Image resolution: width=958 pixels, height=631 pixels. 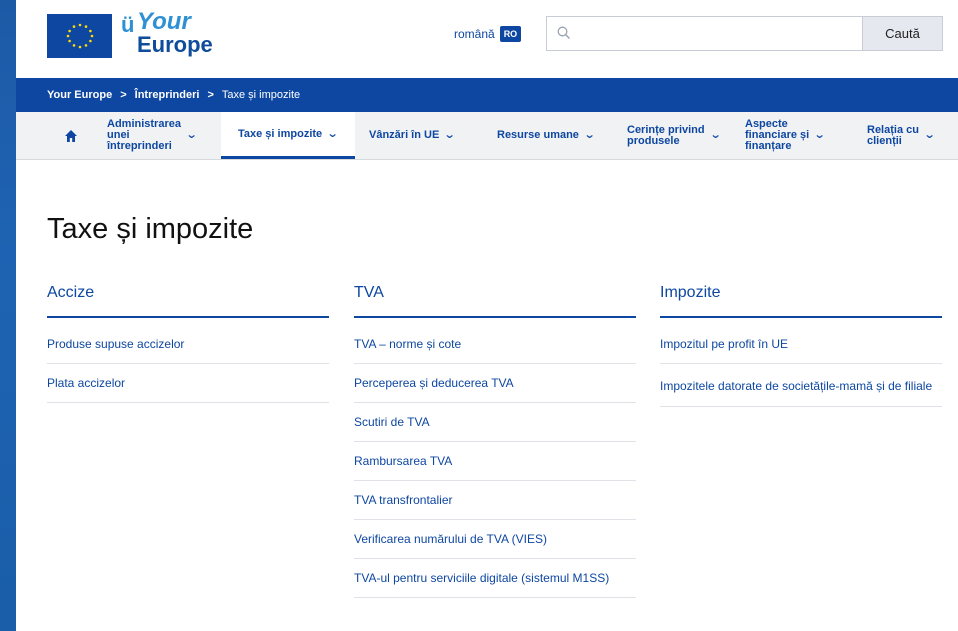 What do you see at coordinates (144, 135) in the screenshot?
I see `nav-item-label: Administrarea unei întreprinderi` at bounding box center [144, 135].